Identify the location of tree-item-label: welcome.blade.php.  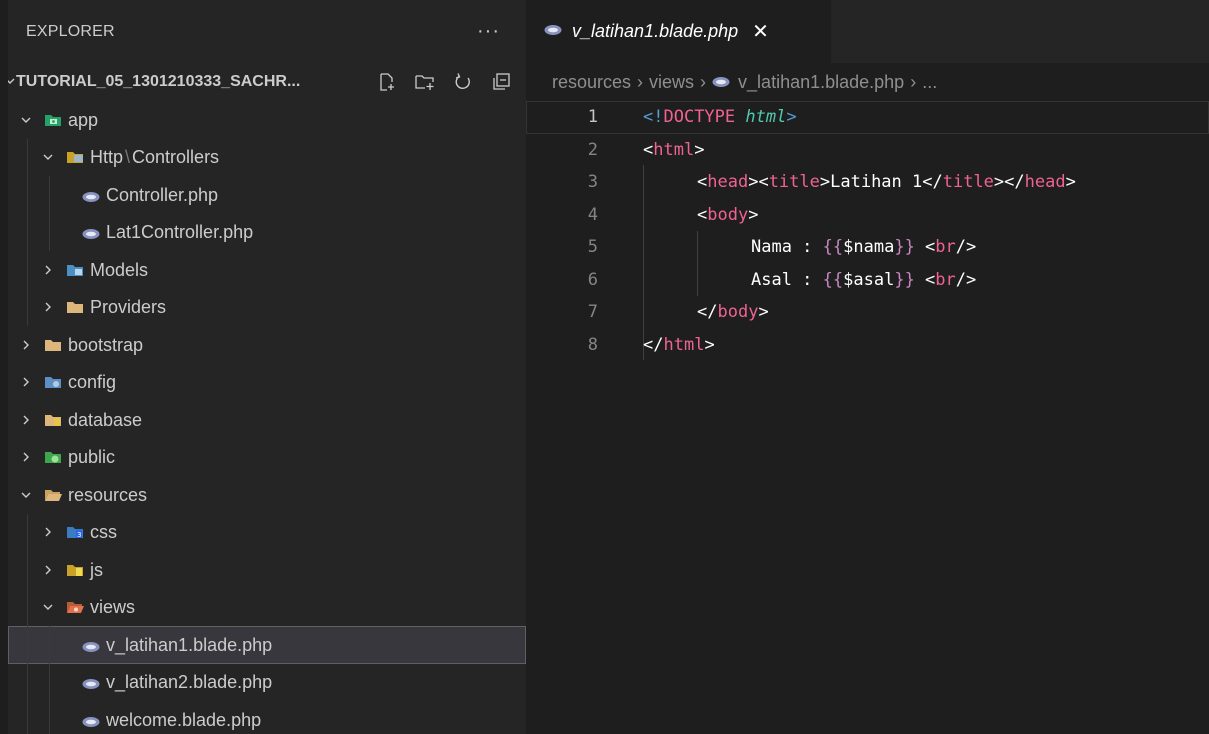
(184, 719).